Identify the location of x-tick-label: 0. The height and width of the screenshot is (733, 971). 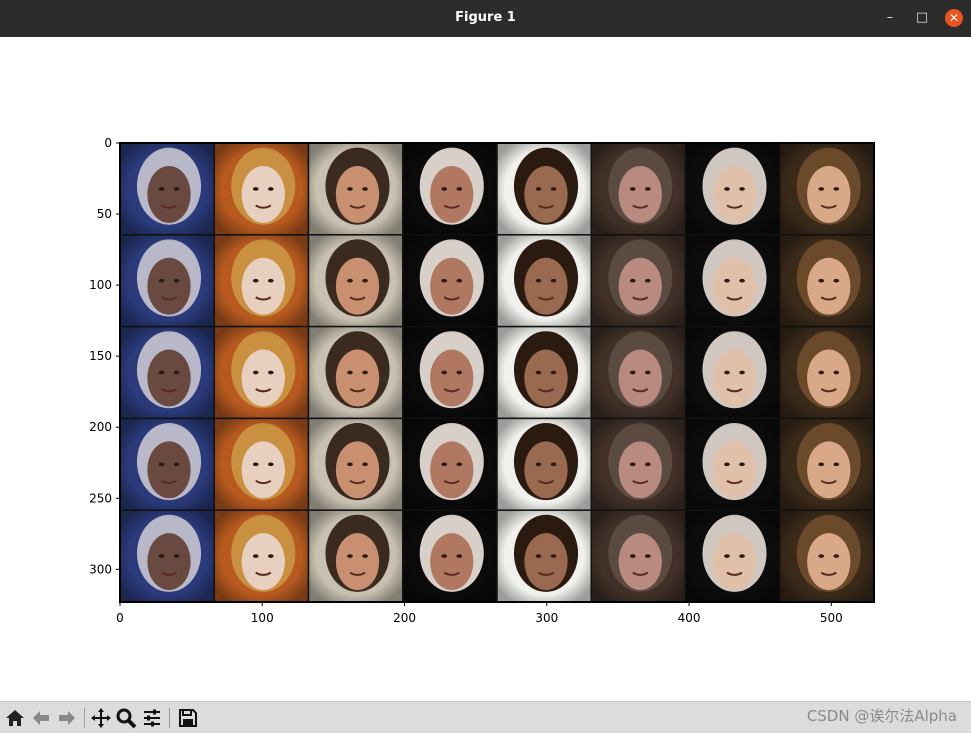
(120, 618).